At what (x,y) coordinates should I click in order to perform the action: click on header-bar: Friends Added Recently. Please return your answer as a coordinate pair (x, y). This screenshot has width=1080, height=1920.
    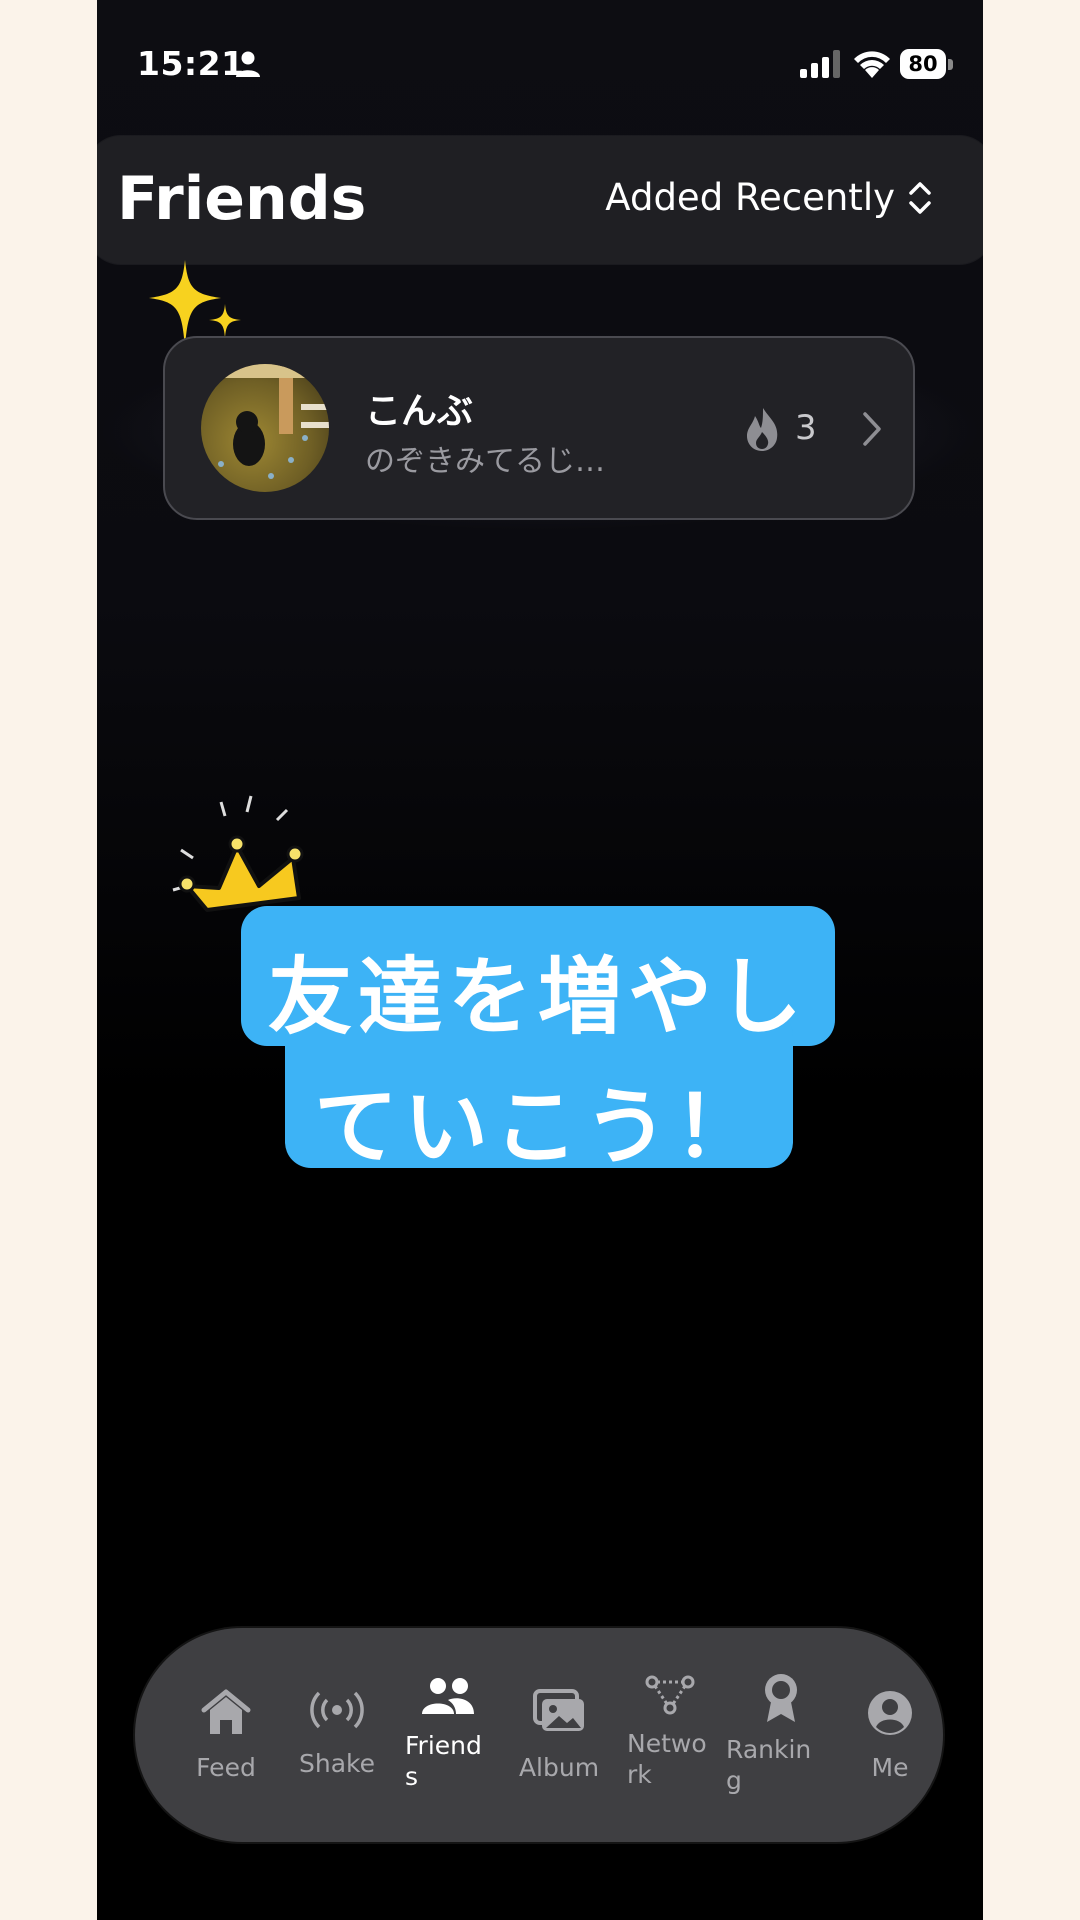
    Looking at the image, I should click on (540, 200).